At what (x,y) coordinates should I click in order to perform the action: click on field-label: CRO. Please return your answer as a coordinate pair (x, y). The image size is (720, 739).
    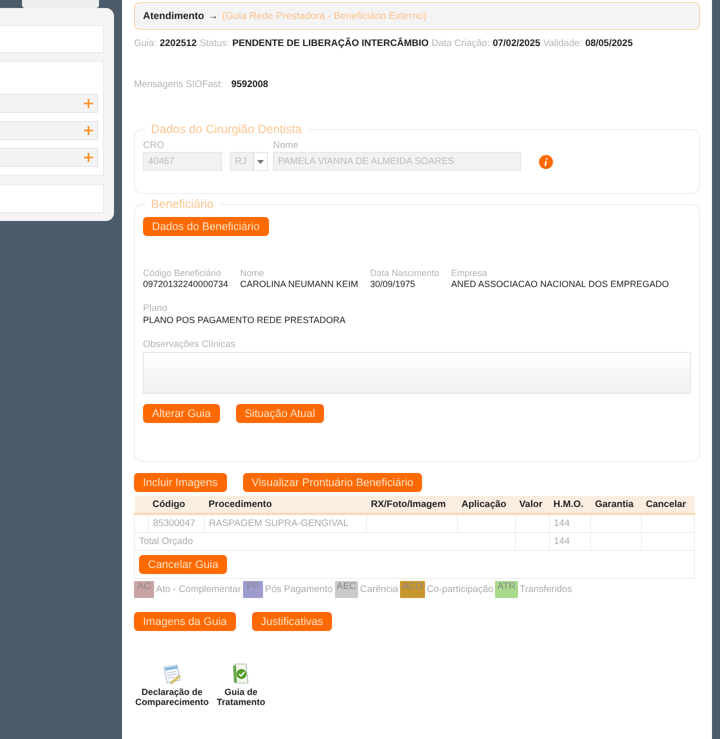
    Looking at the image, I should click on (154, 145).